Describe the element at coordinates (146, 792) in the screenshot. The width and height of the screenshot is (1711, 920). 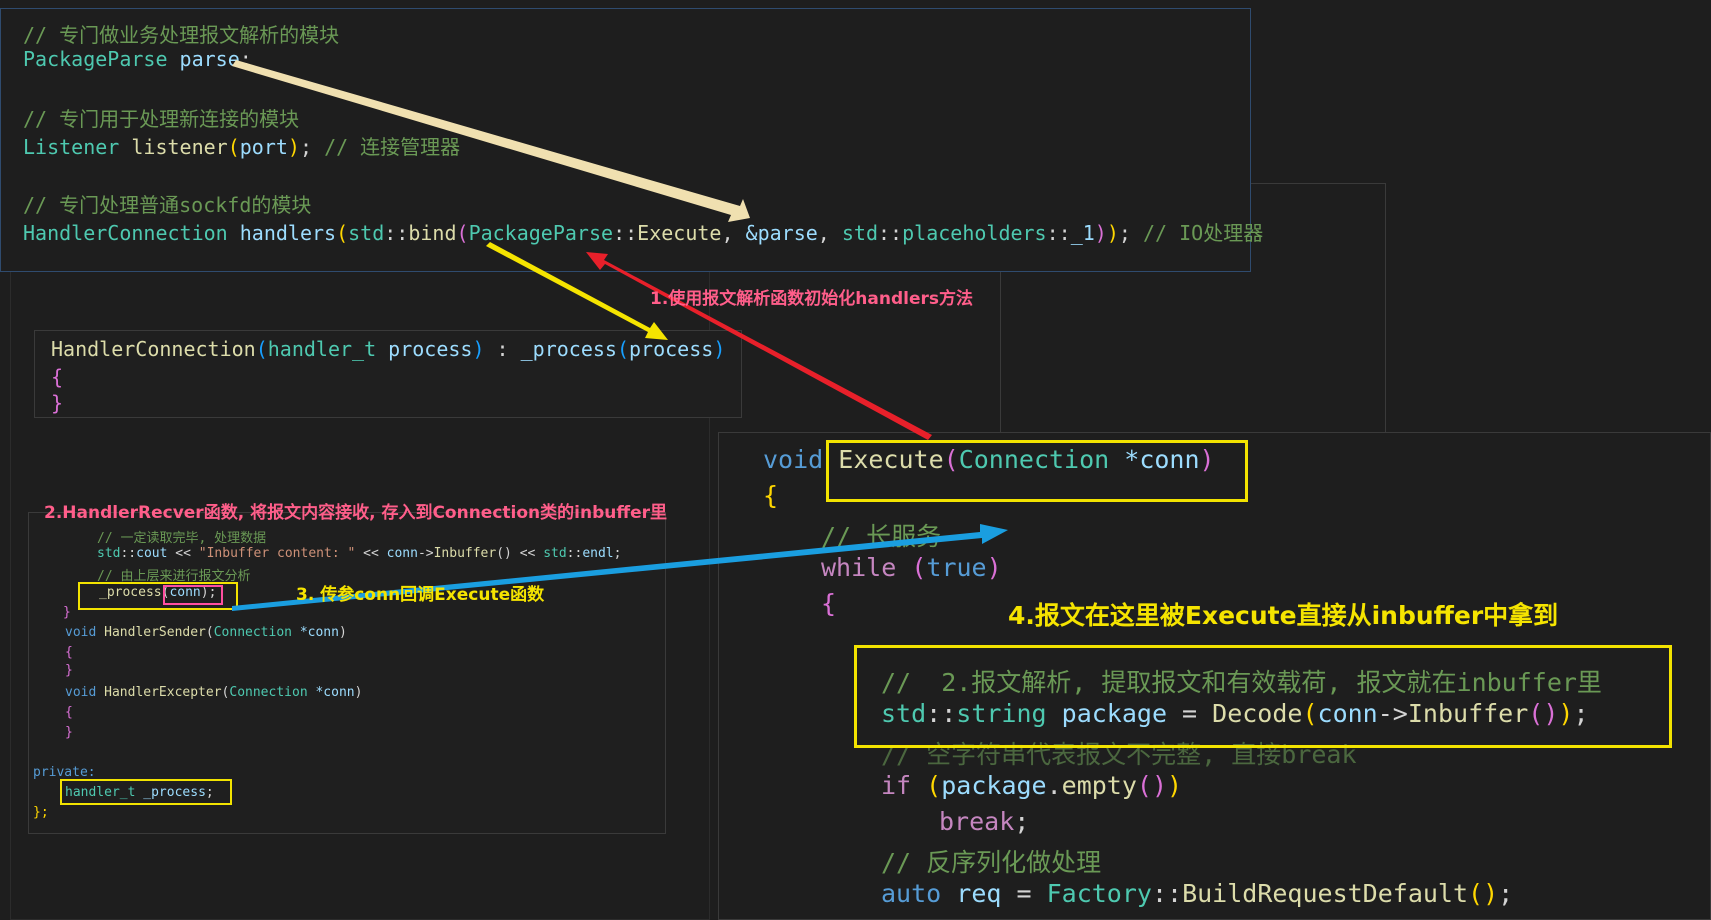
I see `process-member-box` at that location.